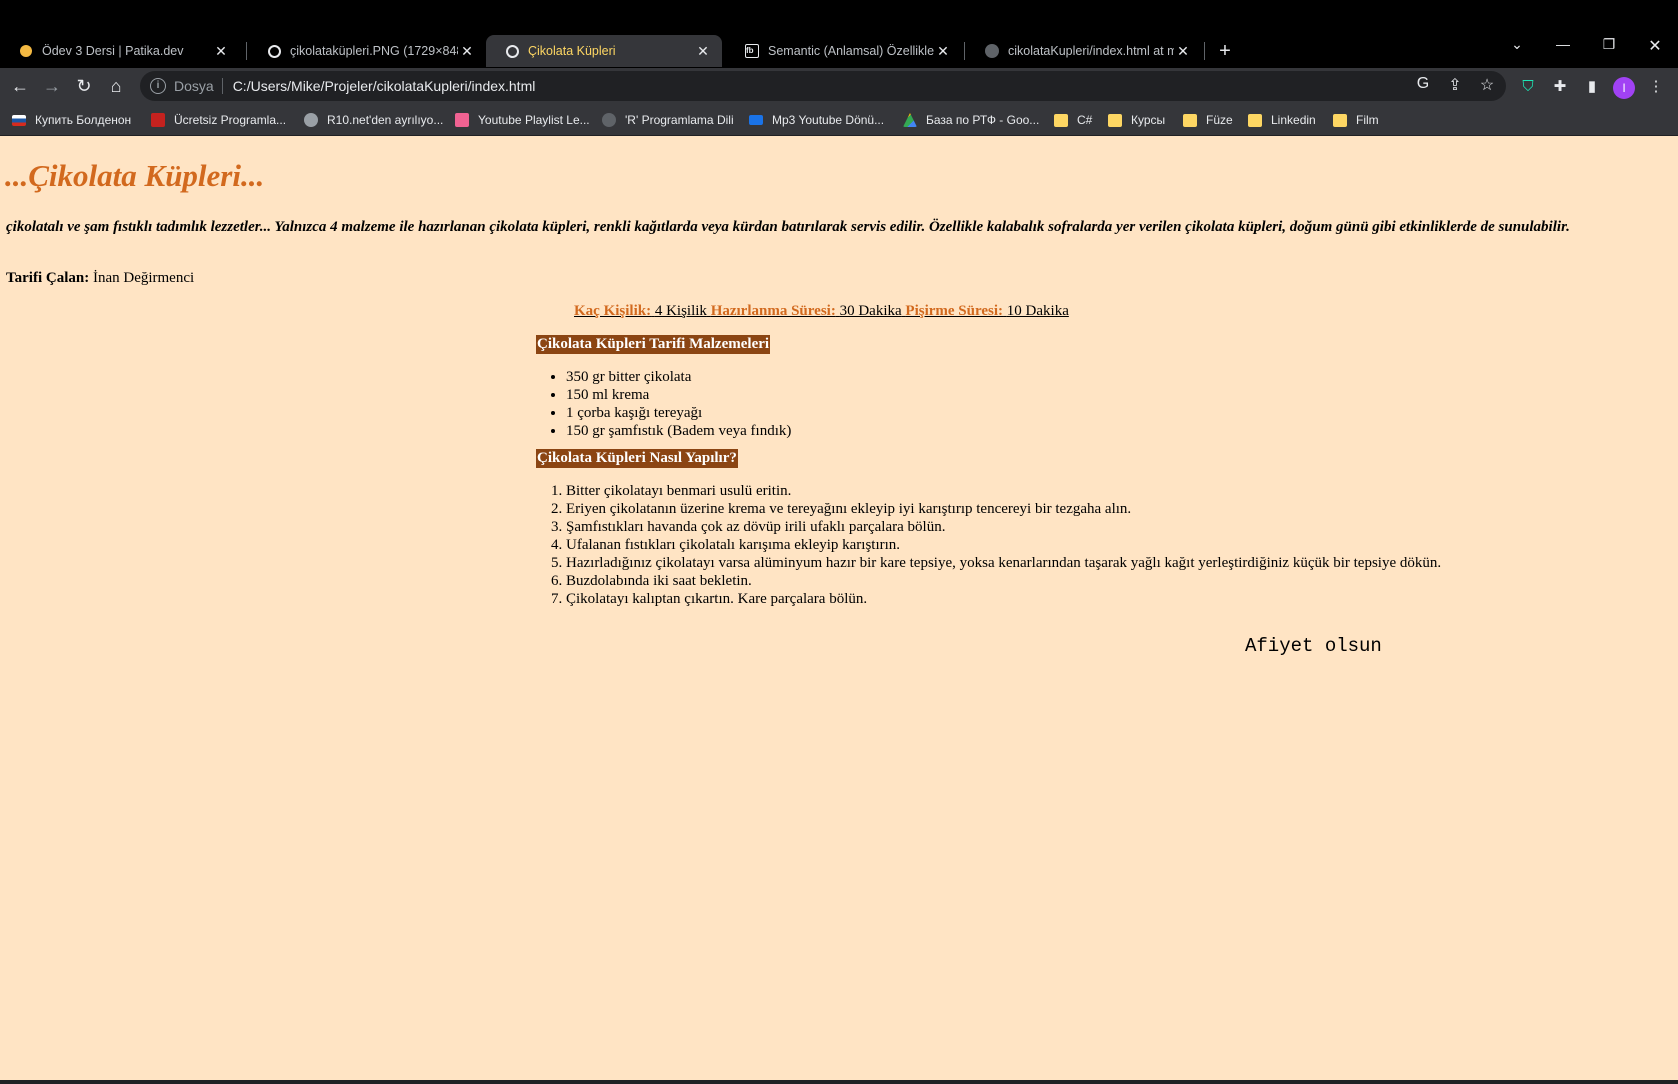 Image resolution: width=1678 pixels, height=1084 pixels. Describe the element at coordinates (1517, 44) in the screenshot. I see `tab-search-chevron-icon: ⌄` at that location.